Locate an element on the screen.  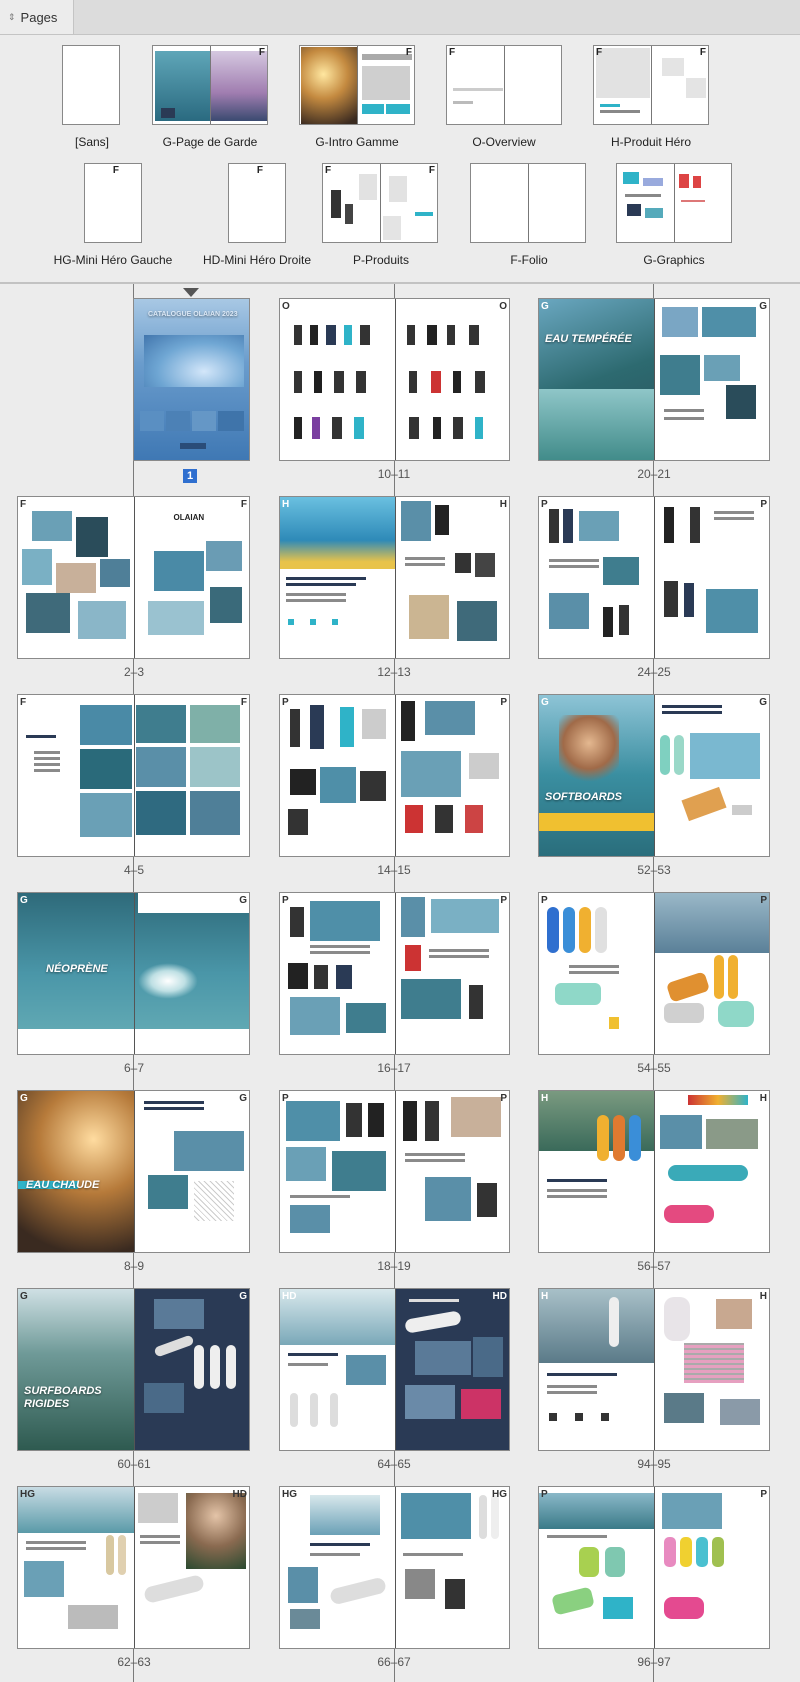
master-label: P-Produits is located at coordinates (381, 260).